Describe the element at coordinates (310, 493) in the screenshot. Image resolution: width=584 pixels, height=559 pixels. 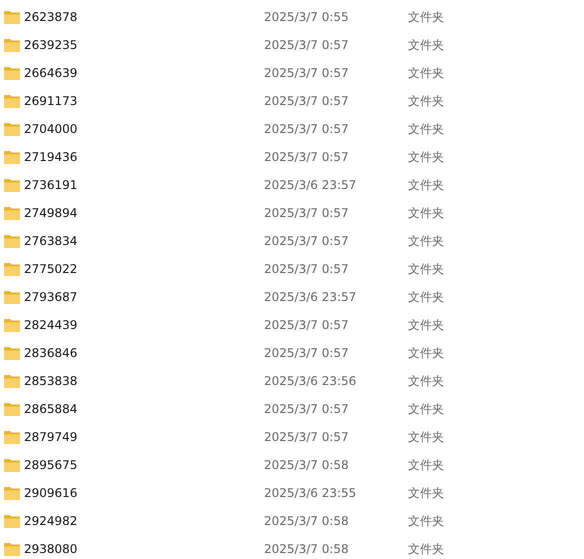
I see `modified-date: 2025/3/6 23:55` at that location.